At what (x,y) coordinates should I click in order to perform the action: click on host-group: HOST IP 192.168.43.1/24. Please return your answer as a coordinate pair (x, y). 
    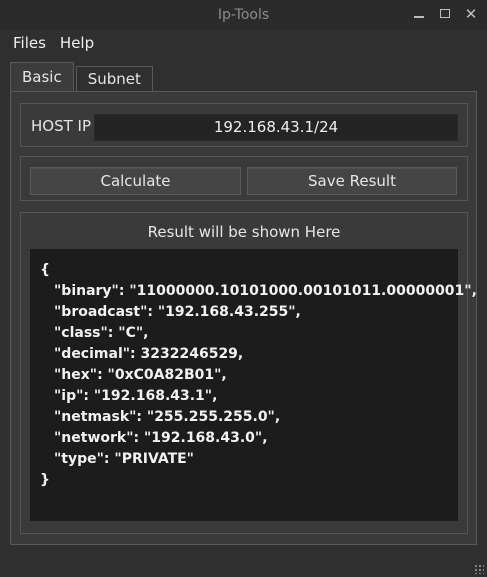
    Looking at the image, I should click on (244, 125).